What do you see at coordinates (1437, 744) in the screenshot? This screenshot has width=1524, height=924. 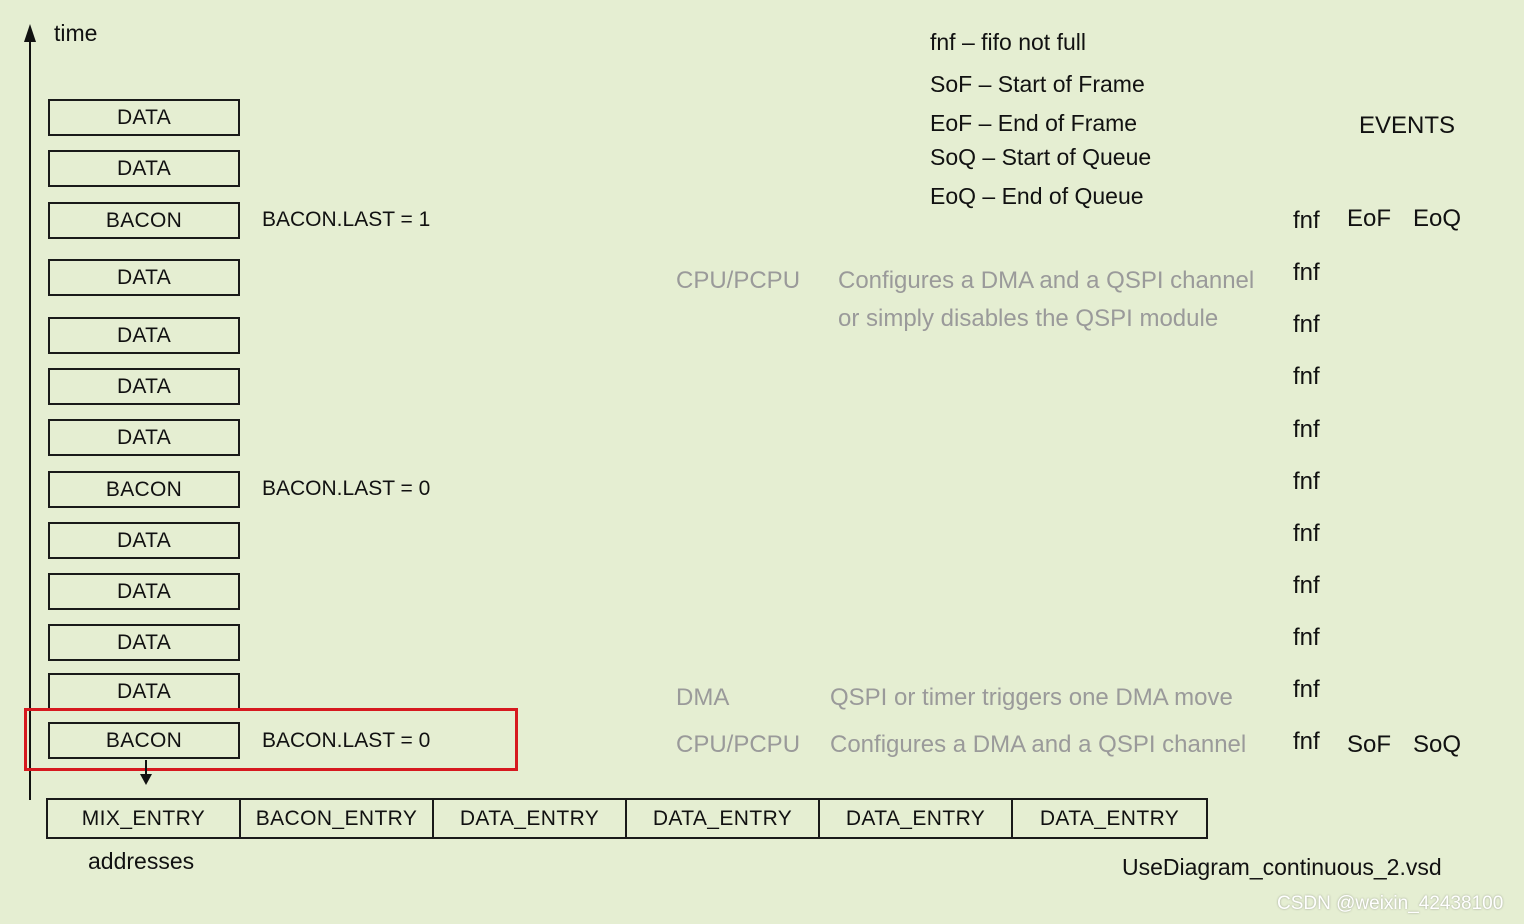 I see `event-soq: SoQ` at bounding box center [1437, 744].